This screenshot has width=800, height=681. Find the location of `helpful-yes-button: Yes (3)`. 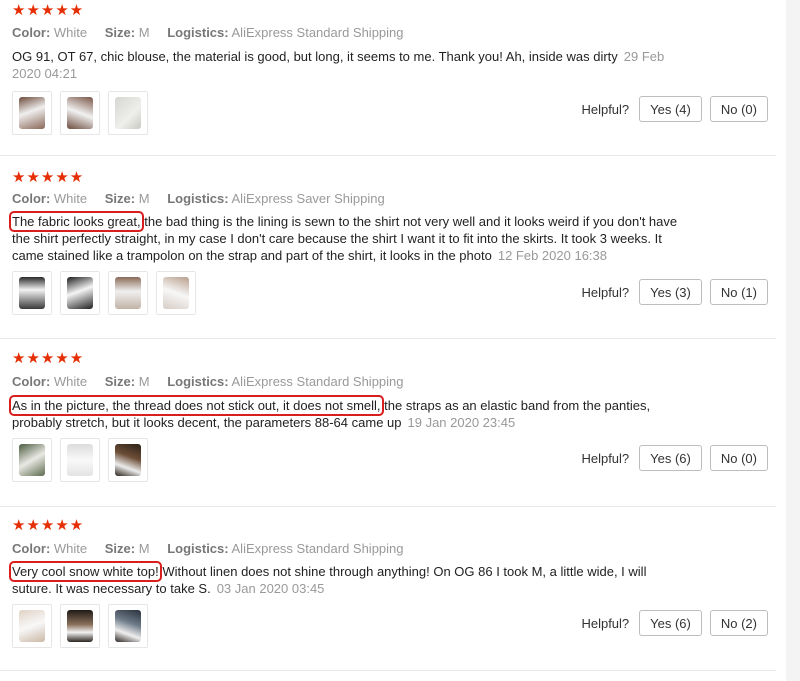

helpful-yes-button: Yes (3) is located at coordinates (670, 292).